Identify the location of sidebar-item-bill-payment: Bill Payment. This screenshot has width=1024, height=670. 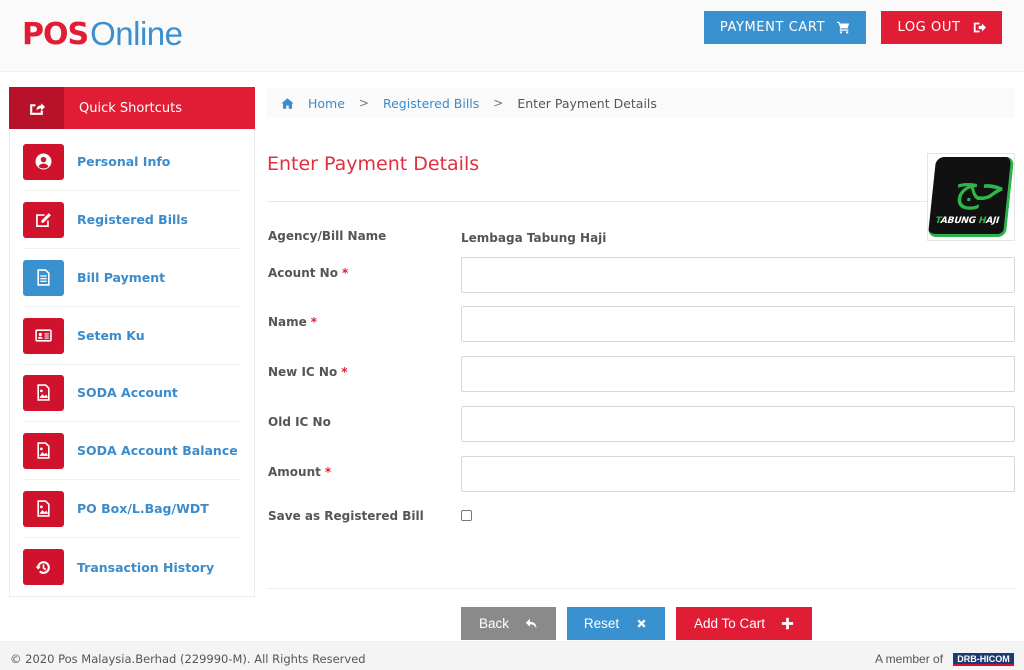
(132, 278).